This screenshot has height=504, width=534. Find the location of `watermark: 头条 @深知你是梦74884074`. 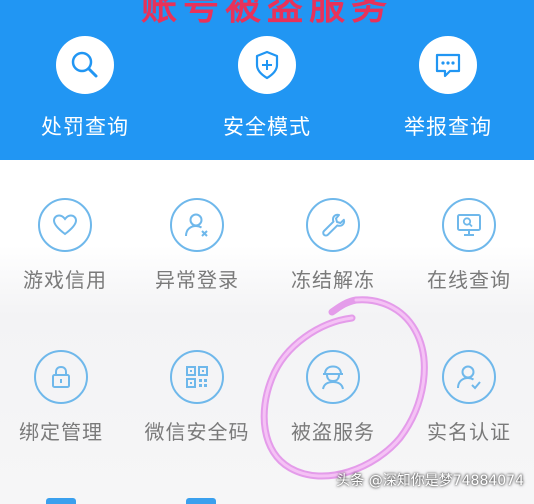

watermark: 头条 @深知你是梦74884074 is located at coordinates (430, 481).